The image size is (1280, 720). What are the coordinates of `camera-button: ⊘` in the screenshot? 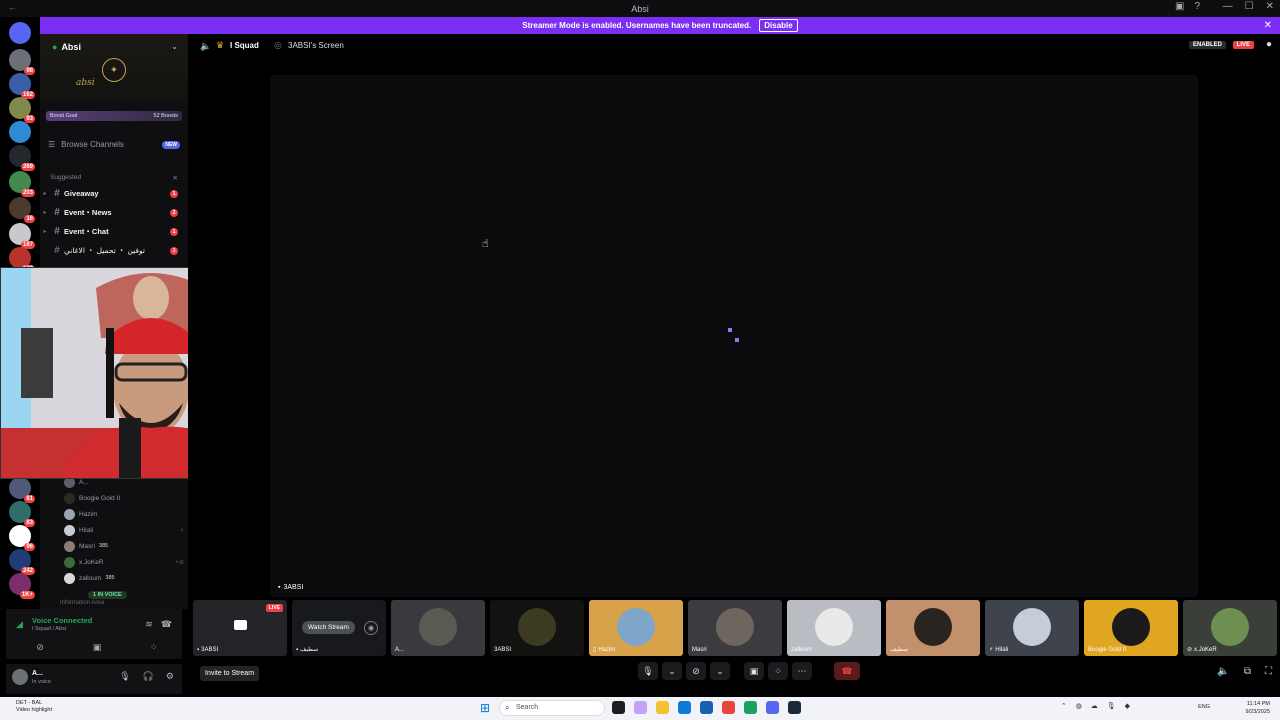 It's located at (696, 671).